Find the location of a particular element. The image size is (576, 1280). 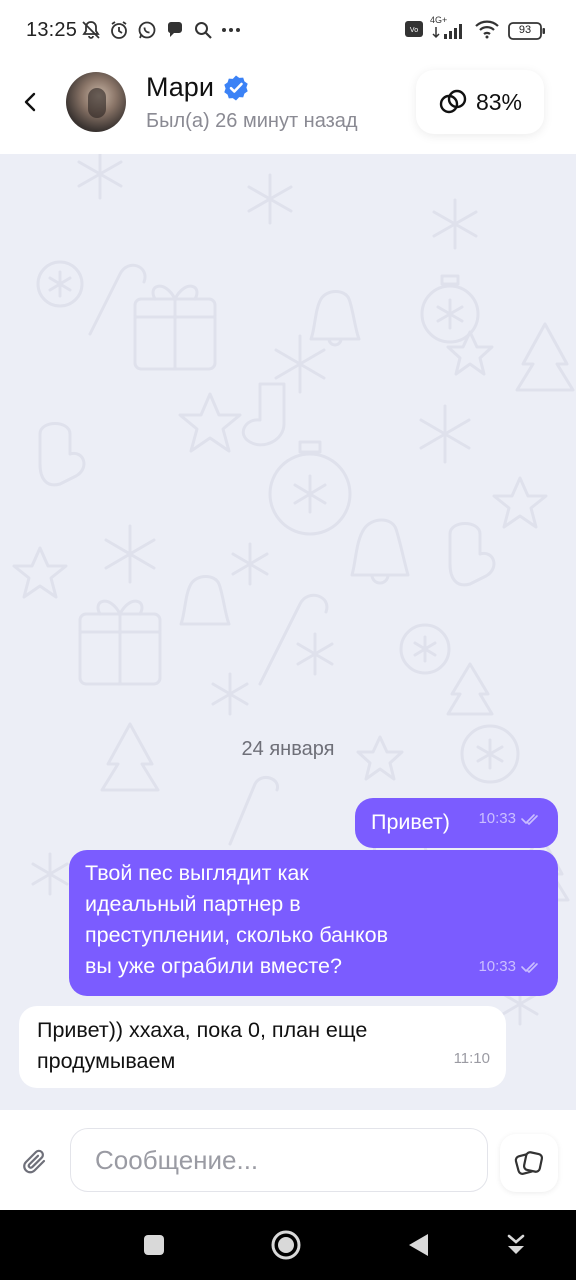

system-navigation-bar is located at coordinates (288, 1245).